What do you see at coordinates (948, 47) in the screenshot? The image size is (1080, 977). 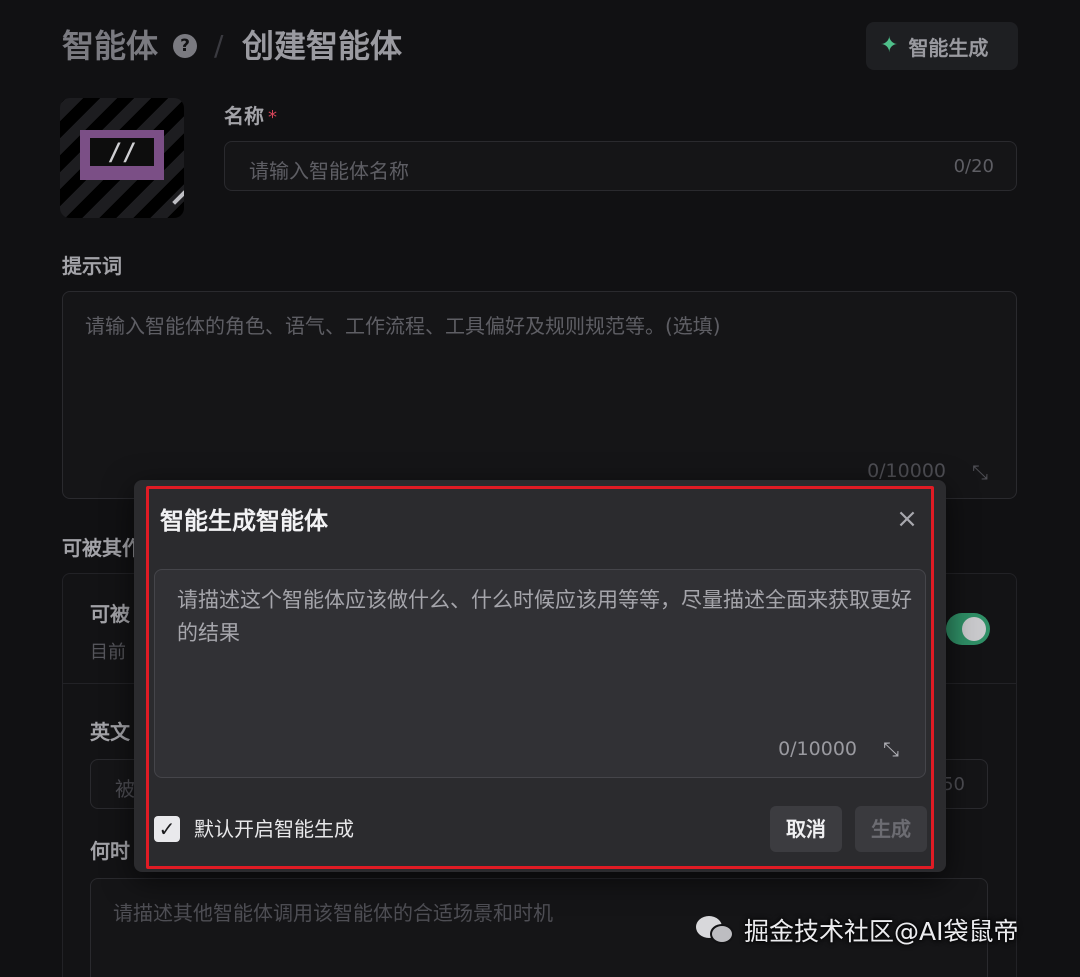 I see `smart-generate-label: 智能生成` at bounding box center [948, 47].